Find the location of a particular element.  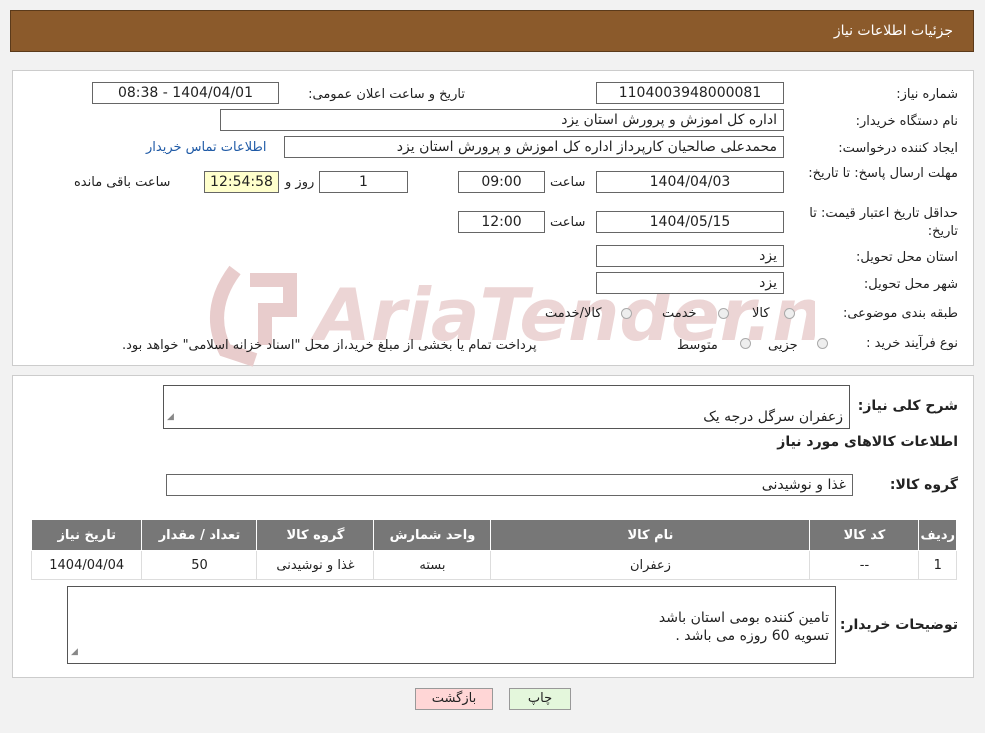

cell-qty: 50 is located at coordinates (199, 565).